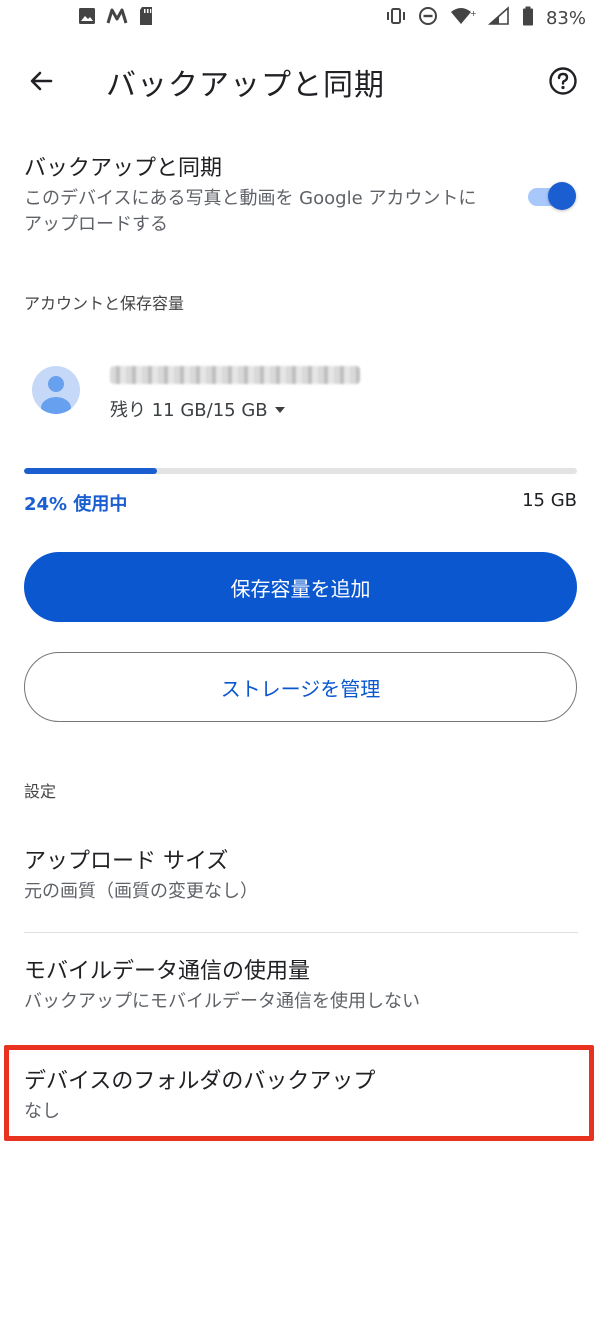 The width and height of the screenshot is (602, 1331). I want to click on avatar, so click(56, 390).